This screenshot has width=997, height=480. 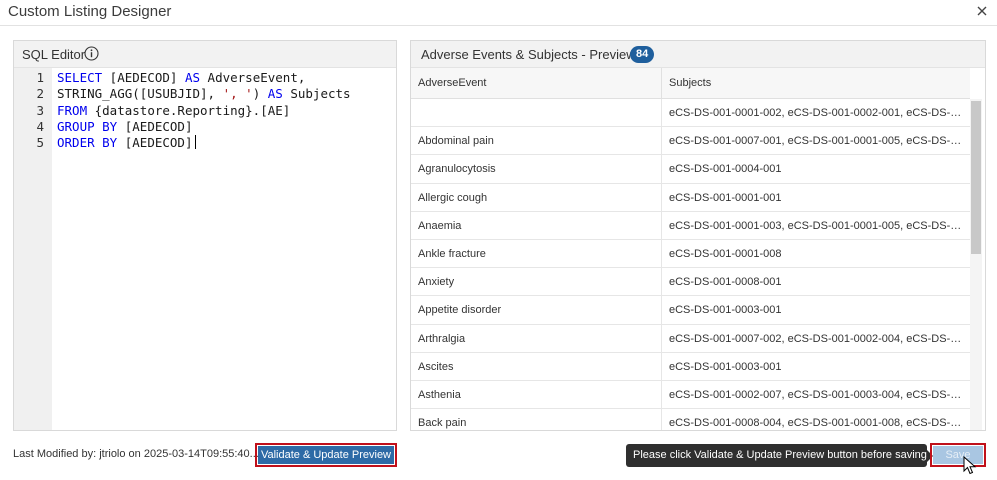 What do you see at coordinates (536, 282) in the screenshot?
I see `adverse-event-cell: Anxiety` at bounding box center [536, 282].